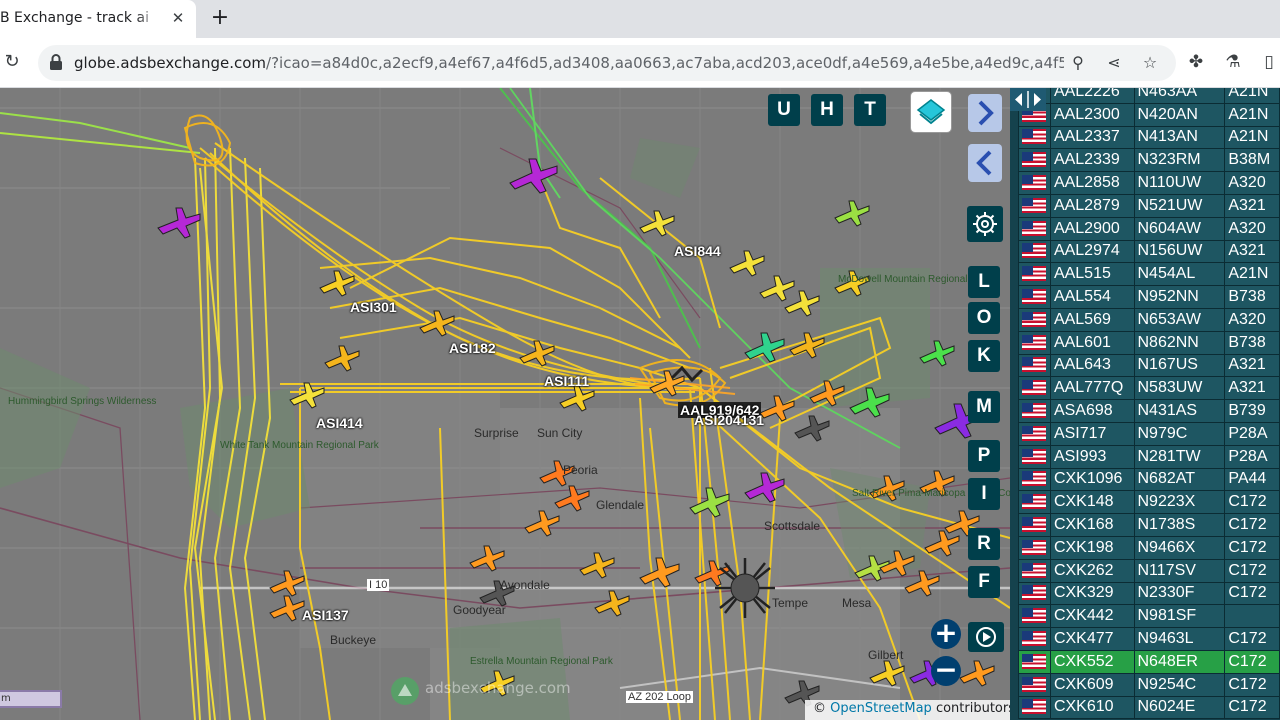 The image size is (1280, 720). I want to click on filter-toggle-button: F, so click(984, 582).